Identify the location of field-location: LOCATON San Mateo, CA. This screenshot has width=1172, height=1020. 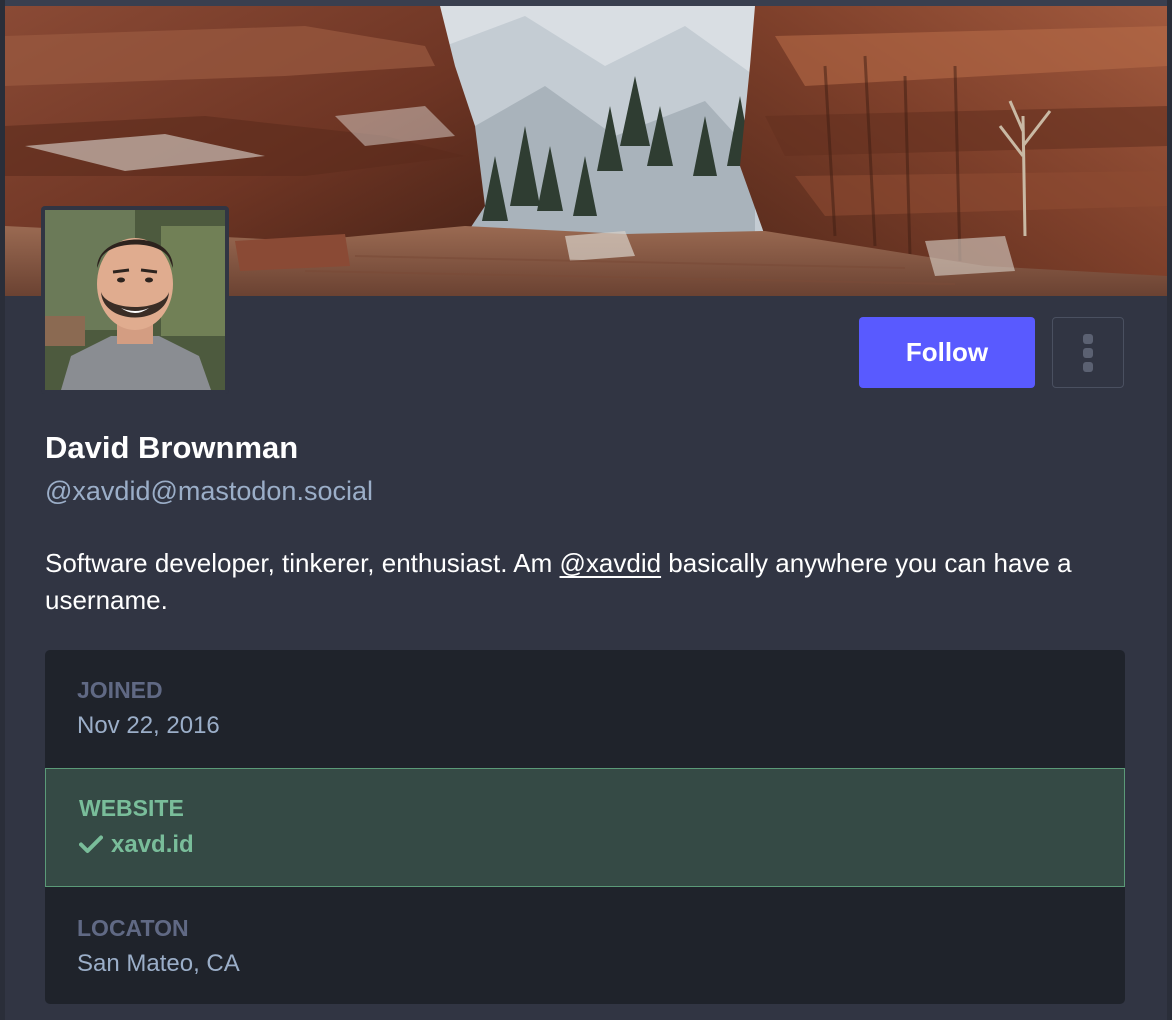
(585, 945).